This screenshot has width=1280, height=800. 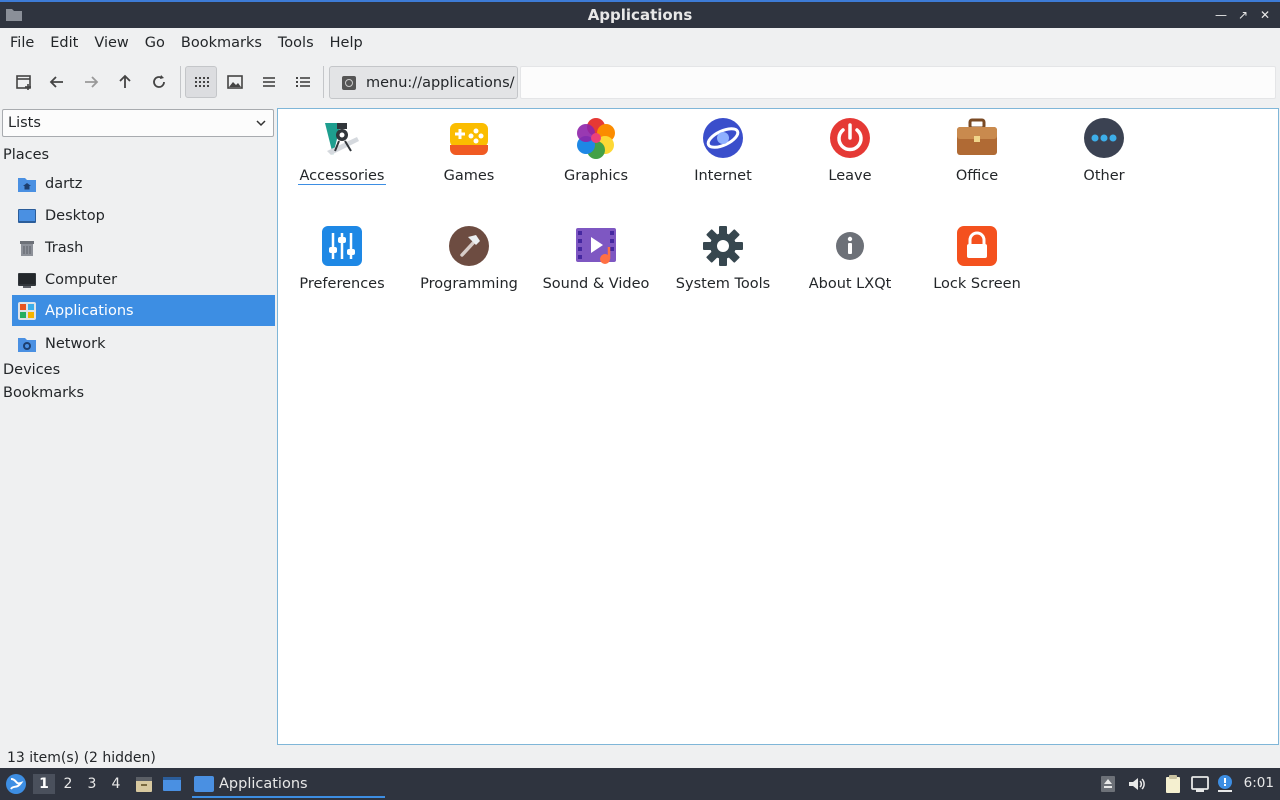 What do you see at coordinates (111, 43) in the screenshot?
I see `menu-view: View` at bounding box center [111, 43].